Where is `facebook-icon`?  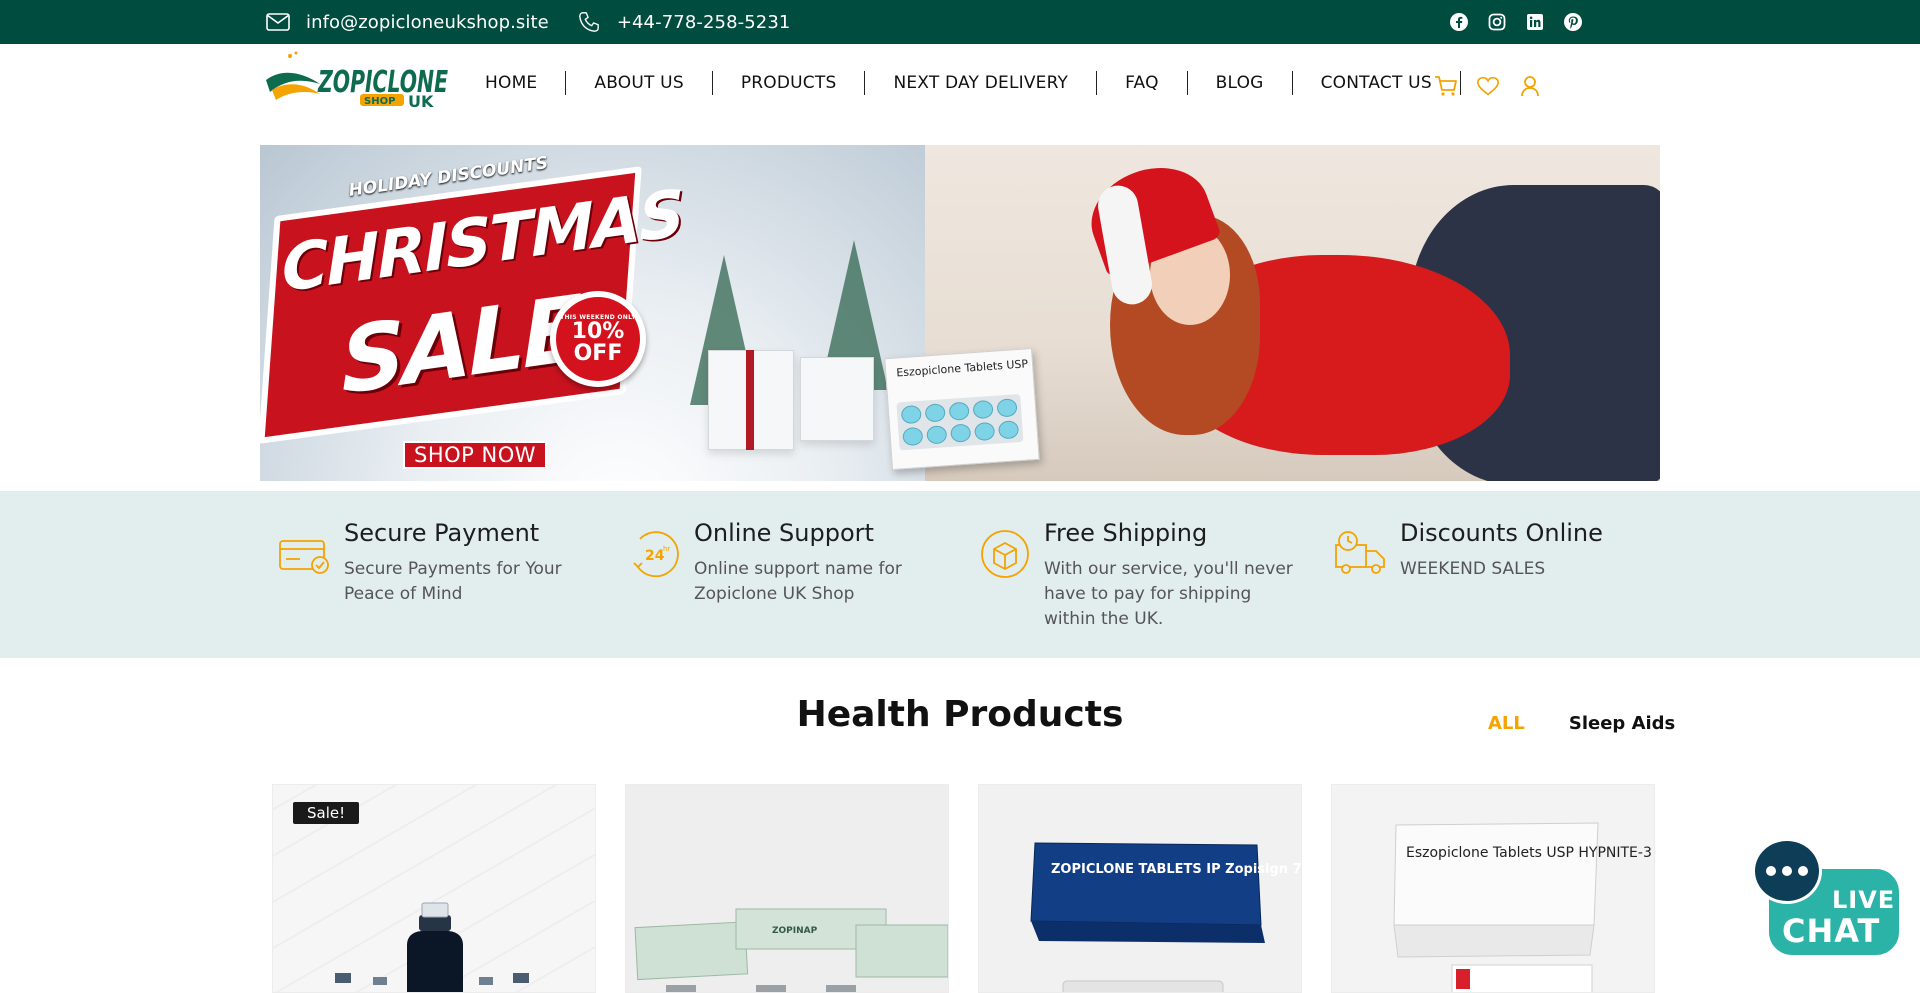 facebook-icon is located at coordinates (1459, 22).